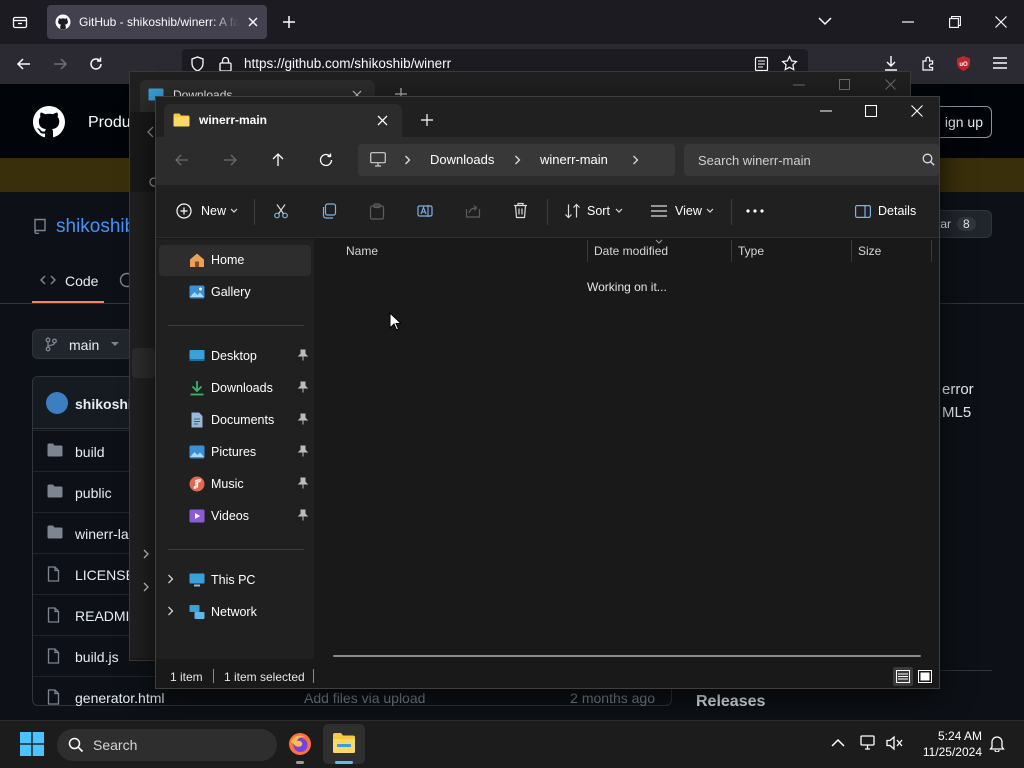 This screenshot has height=768, width=1024. What do you see at coordinates (955, 22) in the screenshot?
I see `restore-icon` at bounding box center [955, 22].